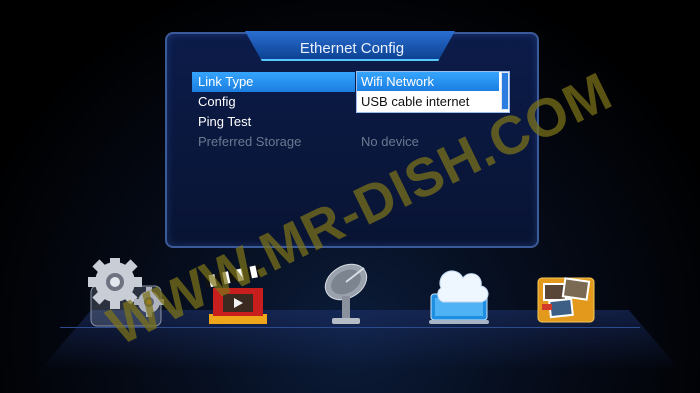  What do you see at coordinates (390, 141) in the screenshot?
I see `menu-row-value: No device` at bounding box center [390, 141].